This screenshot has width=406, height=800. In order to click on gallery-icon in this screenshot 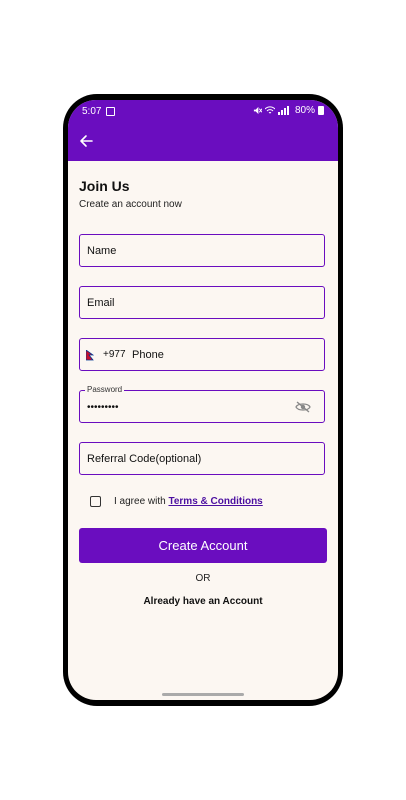, I will do `click(110, 111)`.